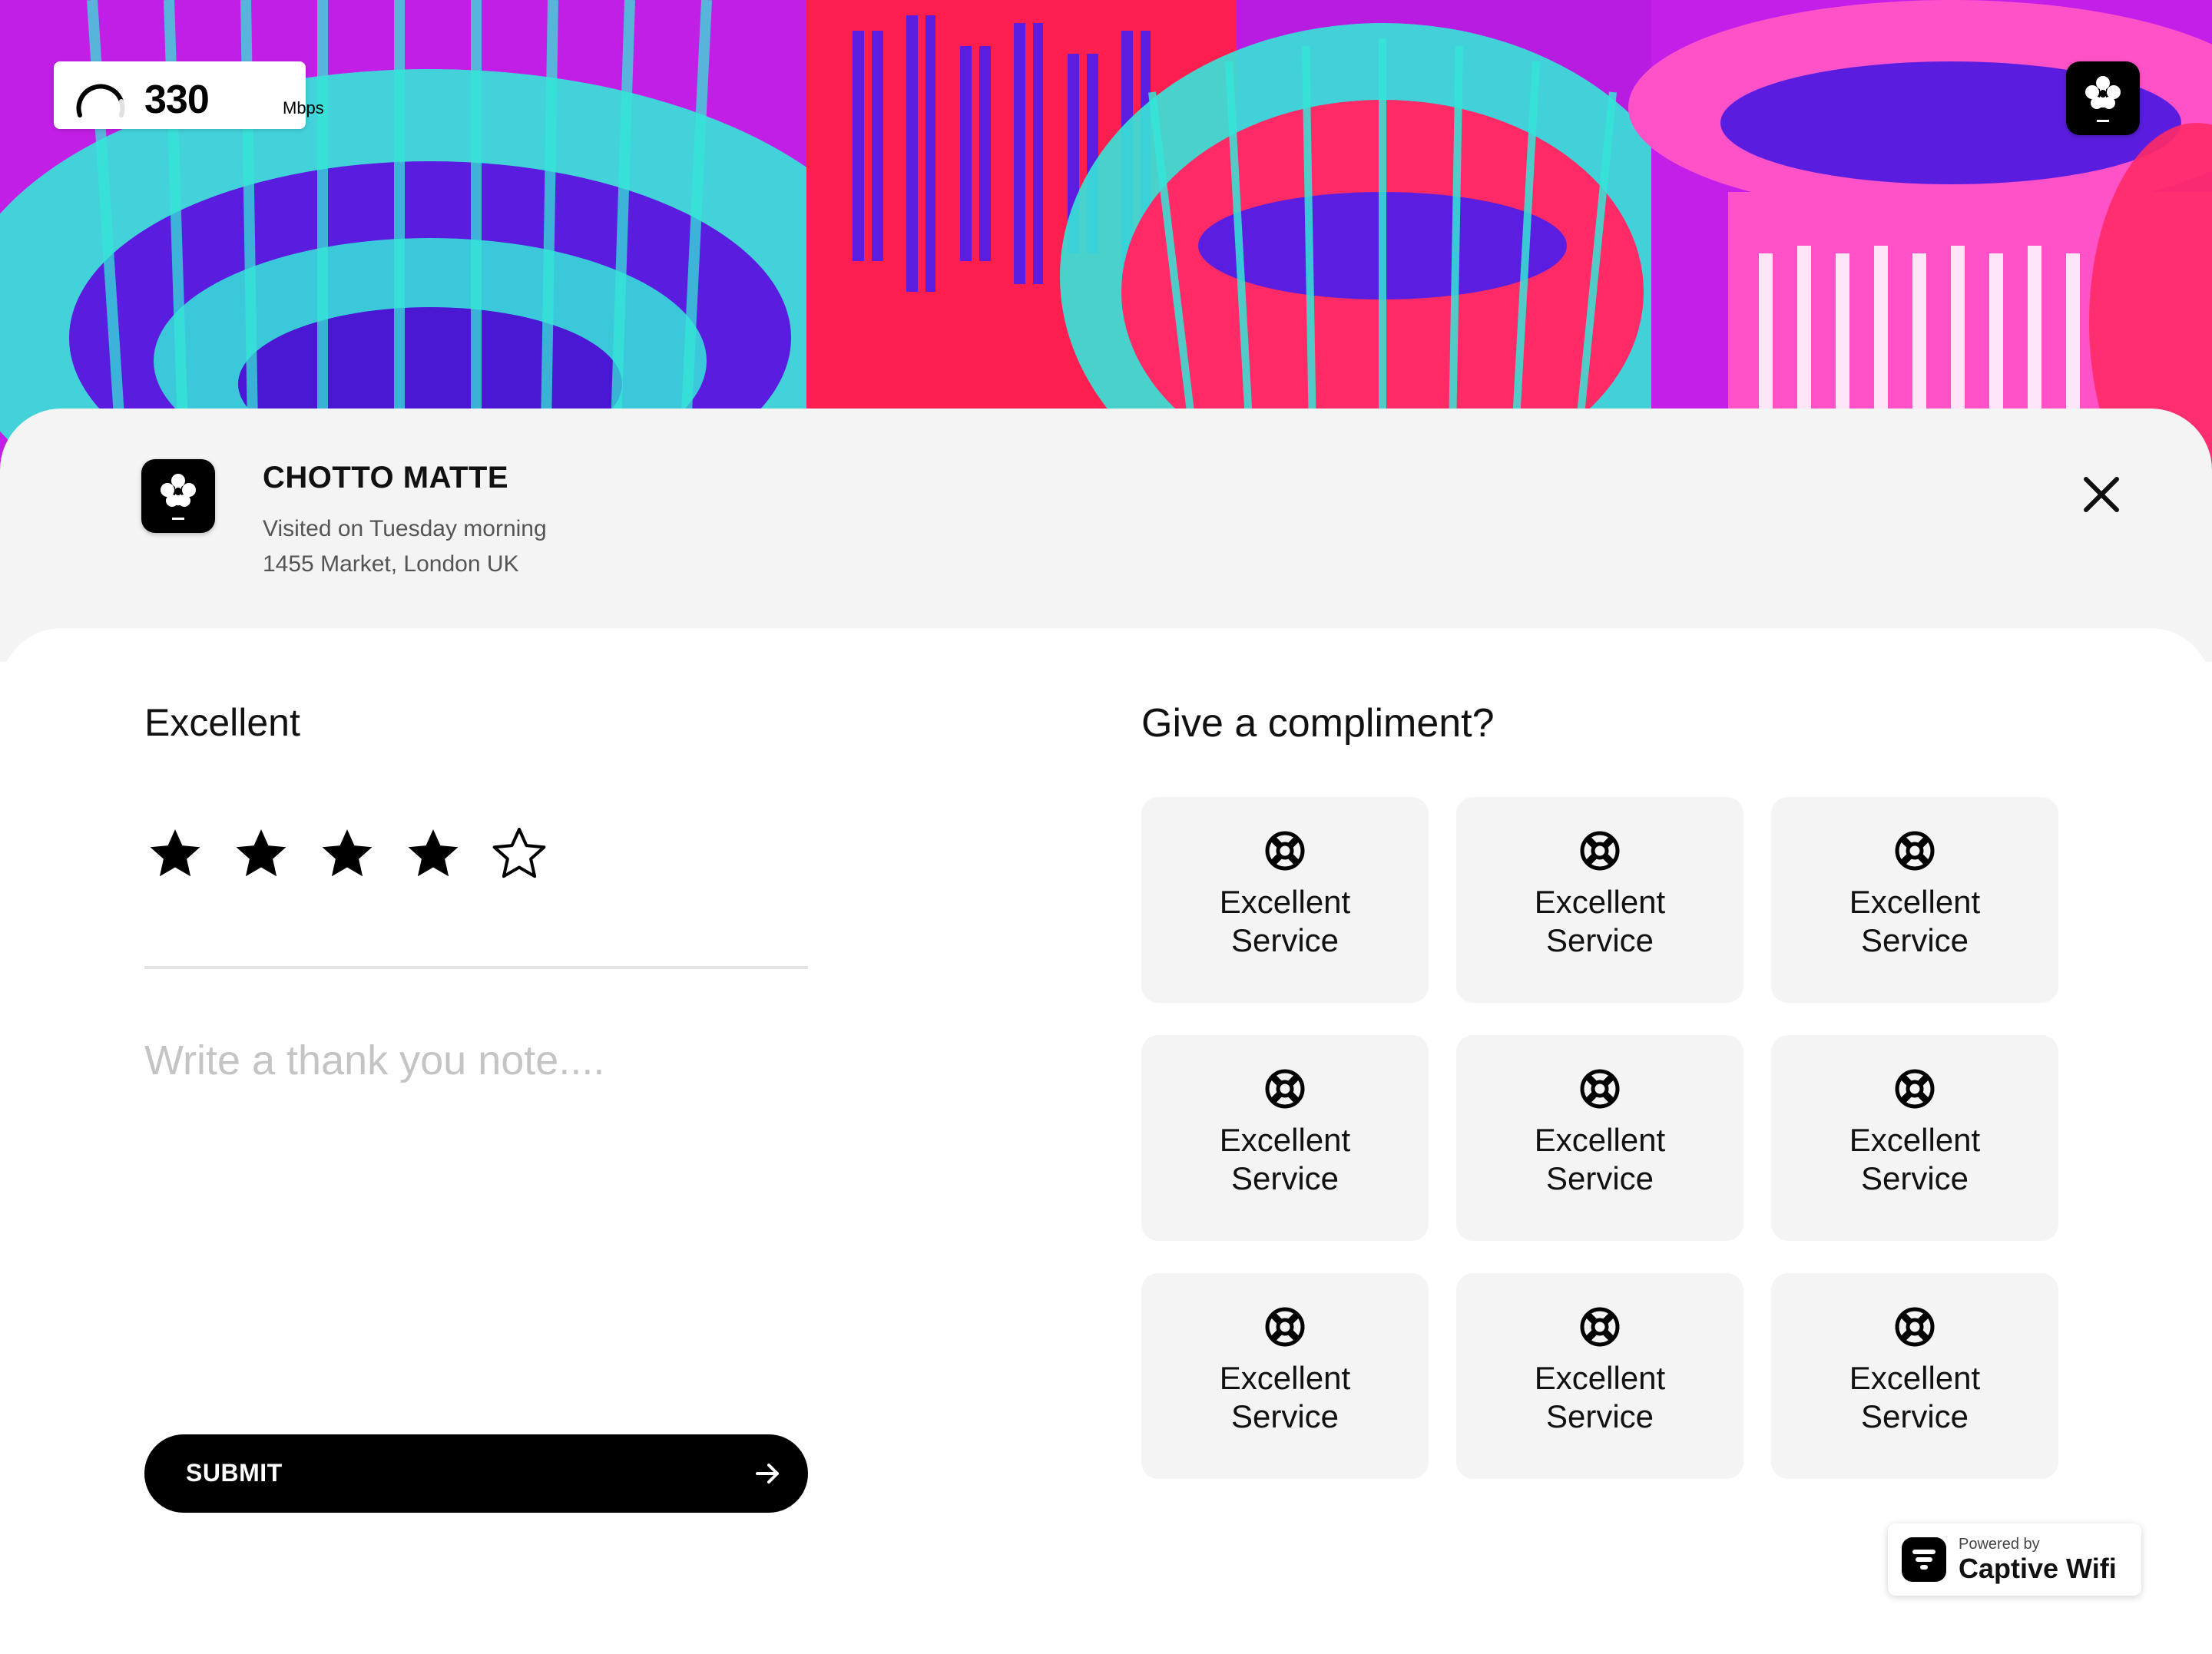  Describe the element at coordinates (768, 1474) in the screenshot. I see `arrow-right-icon` at that location.